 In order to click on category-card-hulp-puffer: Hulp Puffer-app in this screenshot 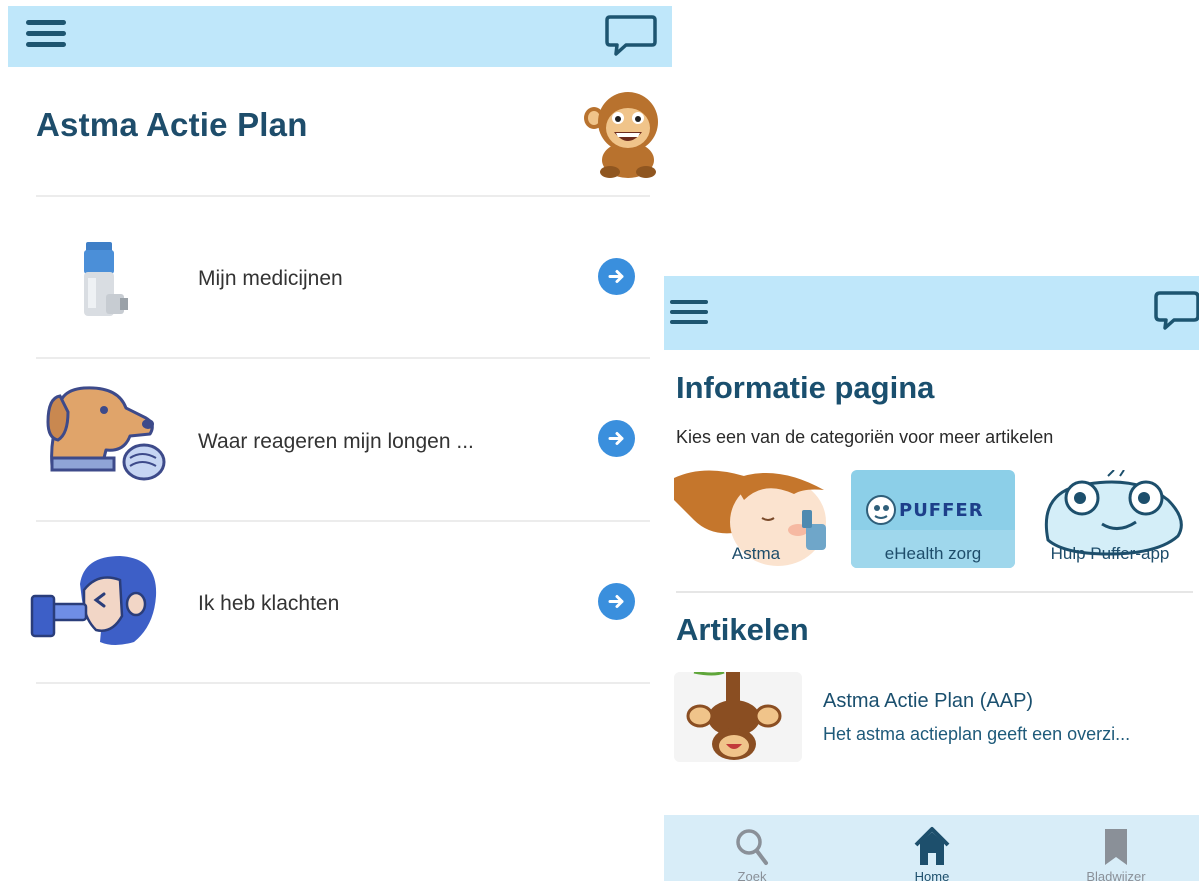, I will do `click(1110, 519)`.